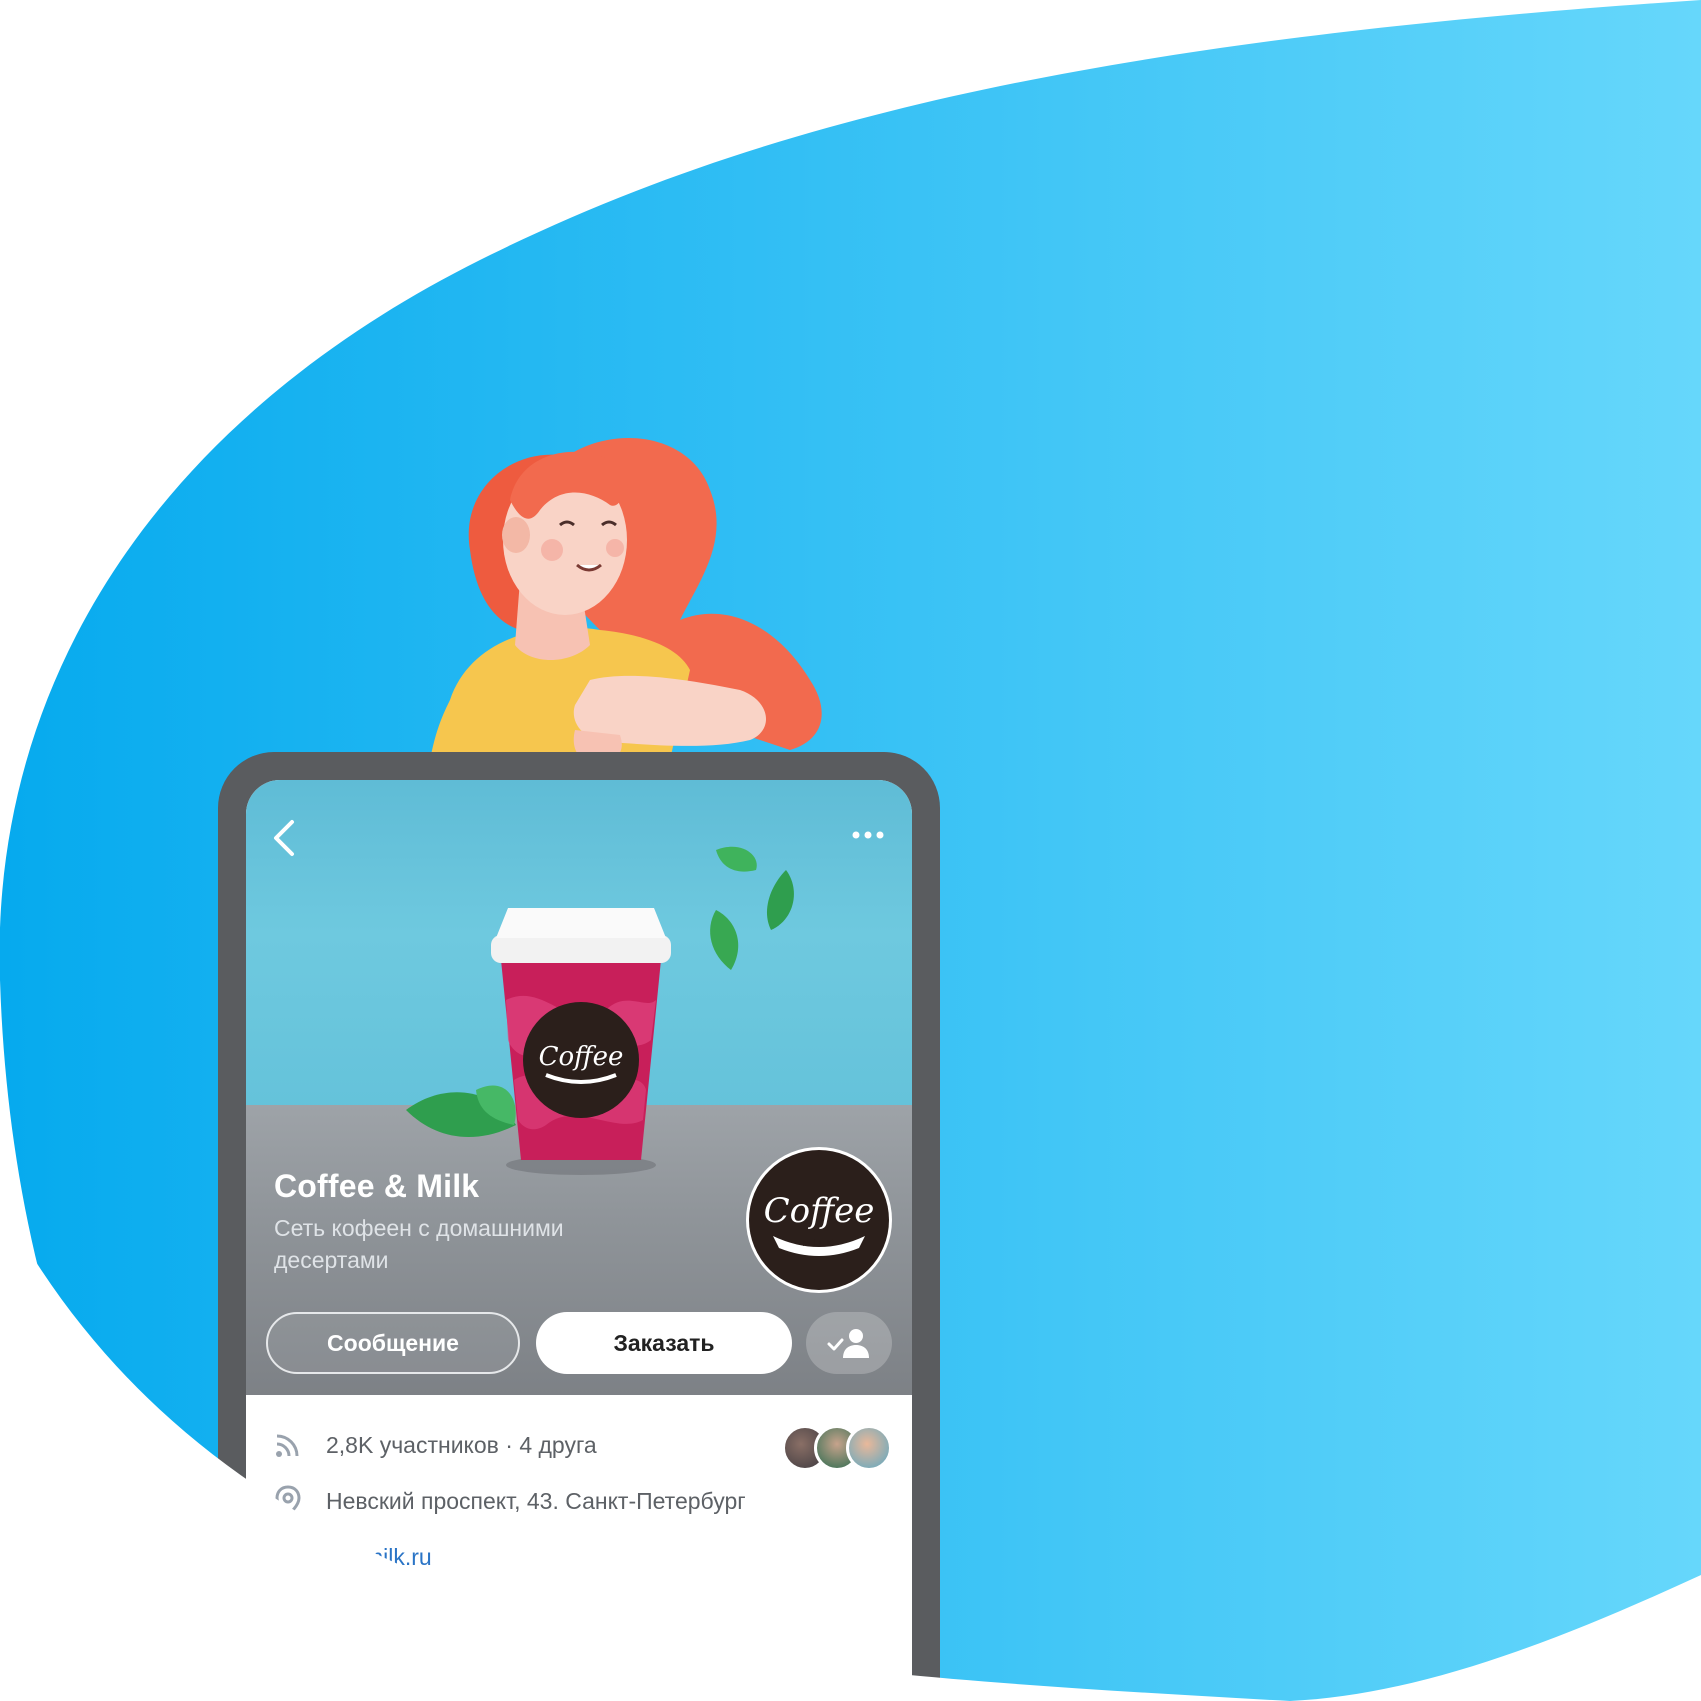 The height and width of the screenshot is (1701, 1701). Describe the element at coordinates (382, 1621) in the screenshot. I see `more-info-link: формация` at that location.